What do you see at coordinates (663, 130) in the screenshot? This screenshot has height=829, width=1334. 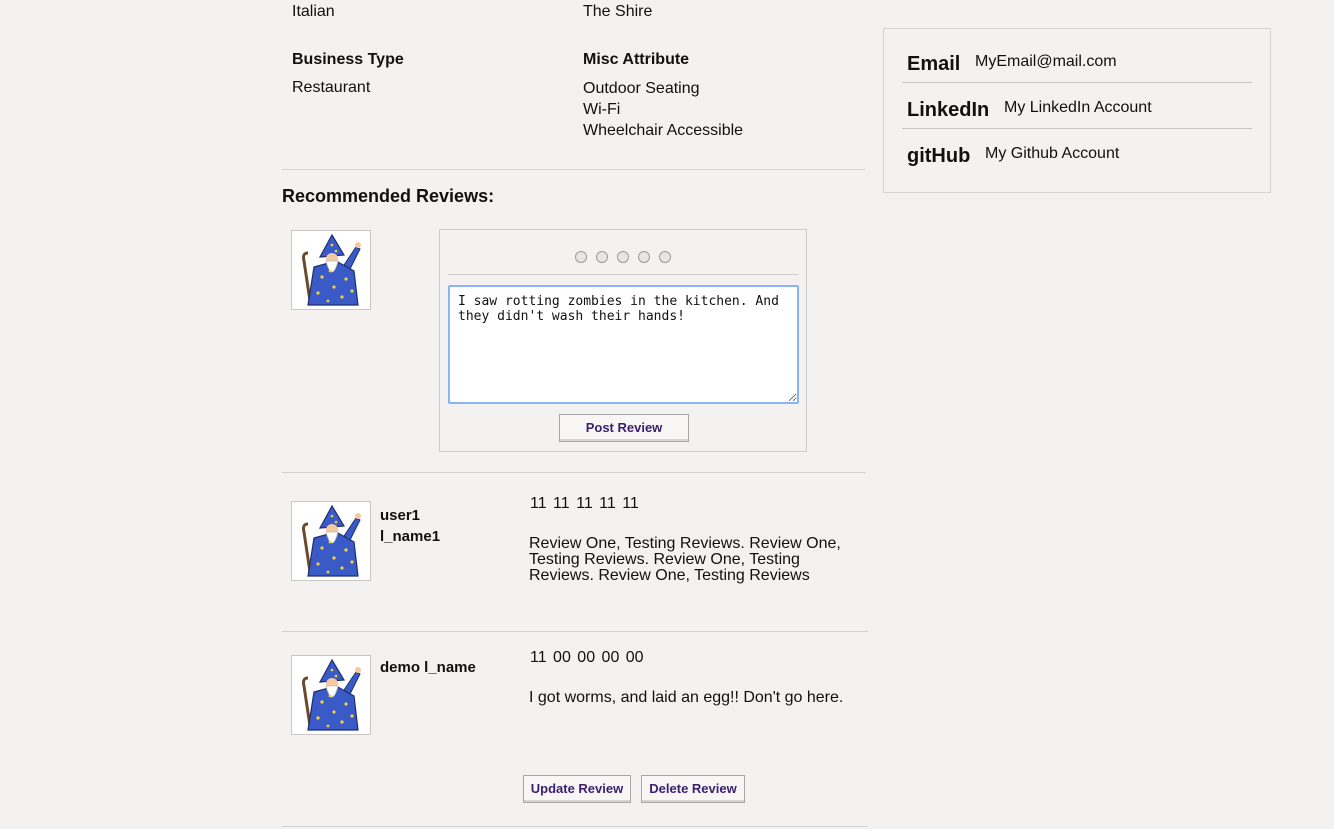 I see `misc-attribute-item: Wheelchair Accessible` at bounding box center [663, 130].